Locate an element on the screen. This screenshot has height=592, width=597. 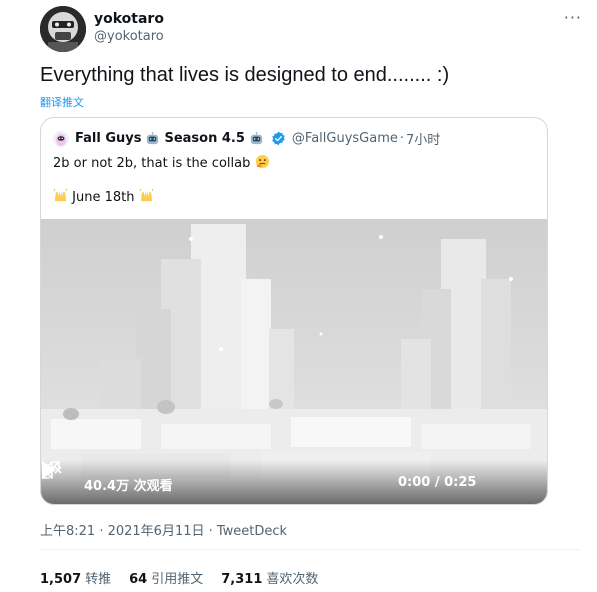
quotes-stat: 64 引用推文 is located at coordinates (166, 577).